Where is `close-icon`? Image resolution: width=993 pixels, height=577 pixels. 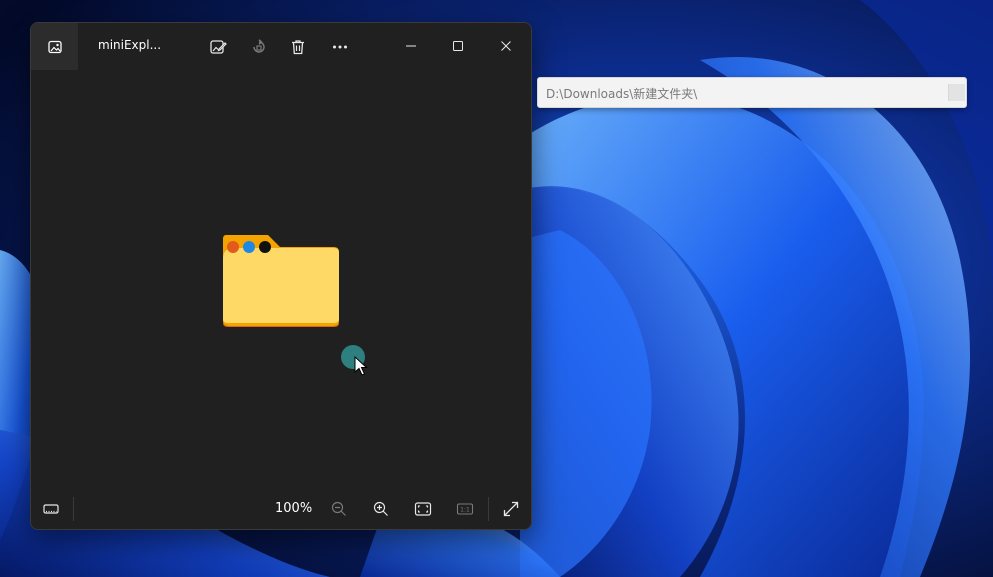
close-icon is located at coordinates (506, 46).